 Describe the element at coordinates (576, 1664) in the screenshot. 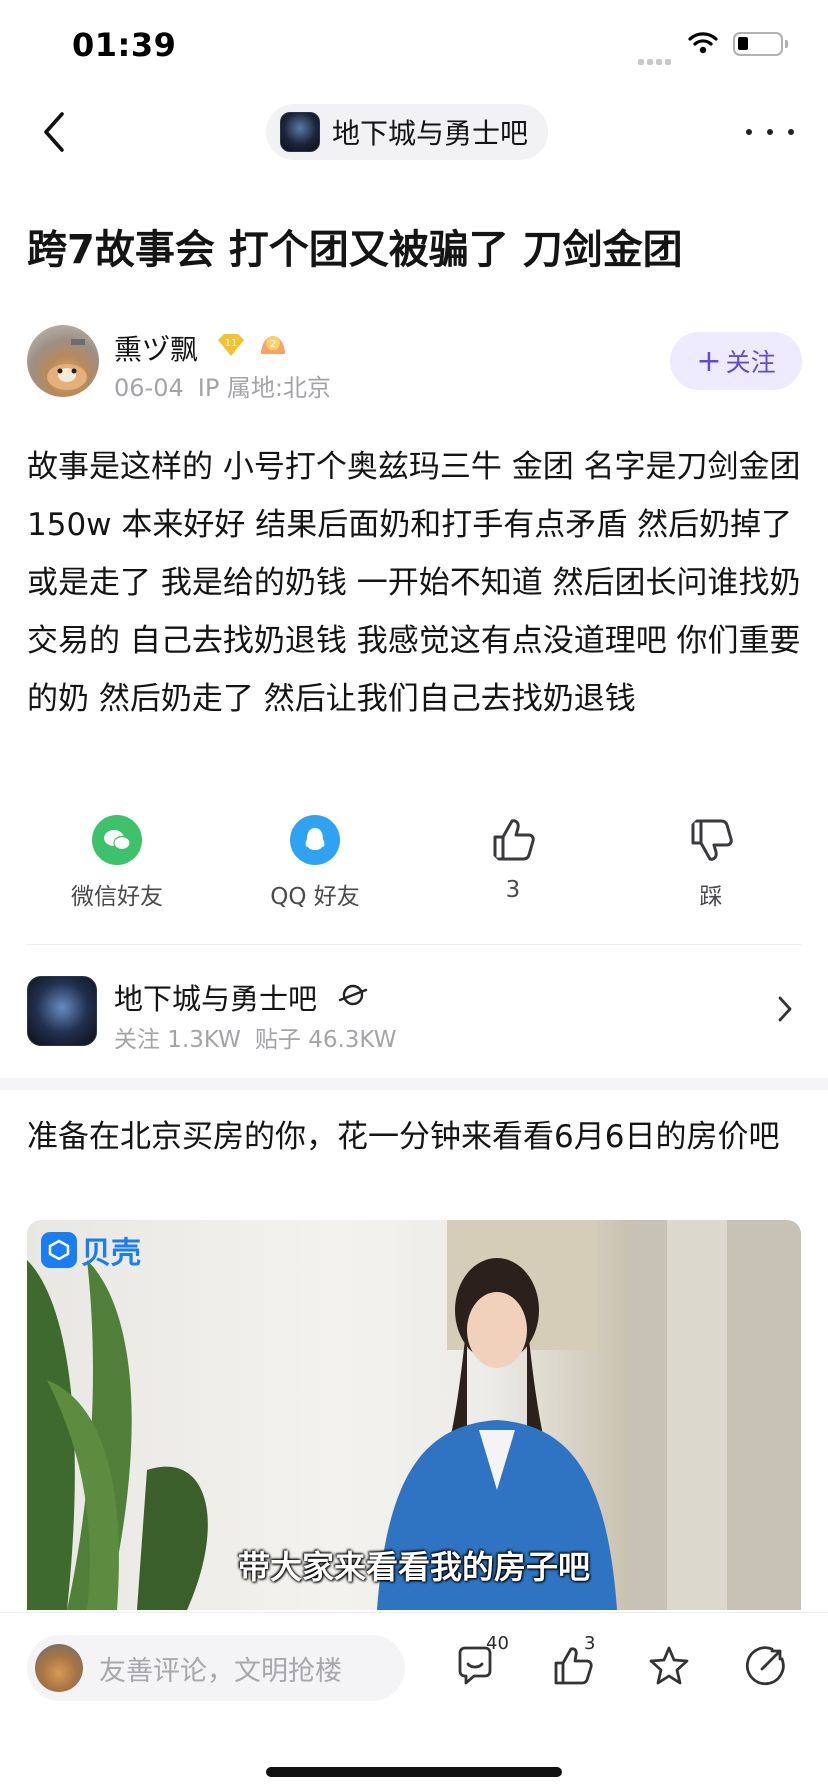

I see `bottom-like-button: 3` at that location.